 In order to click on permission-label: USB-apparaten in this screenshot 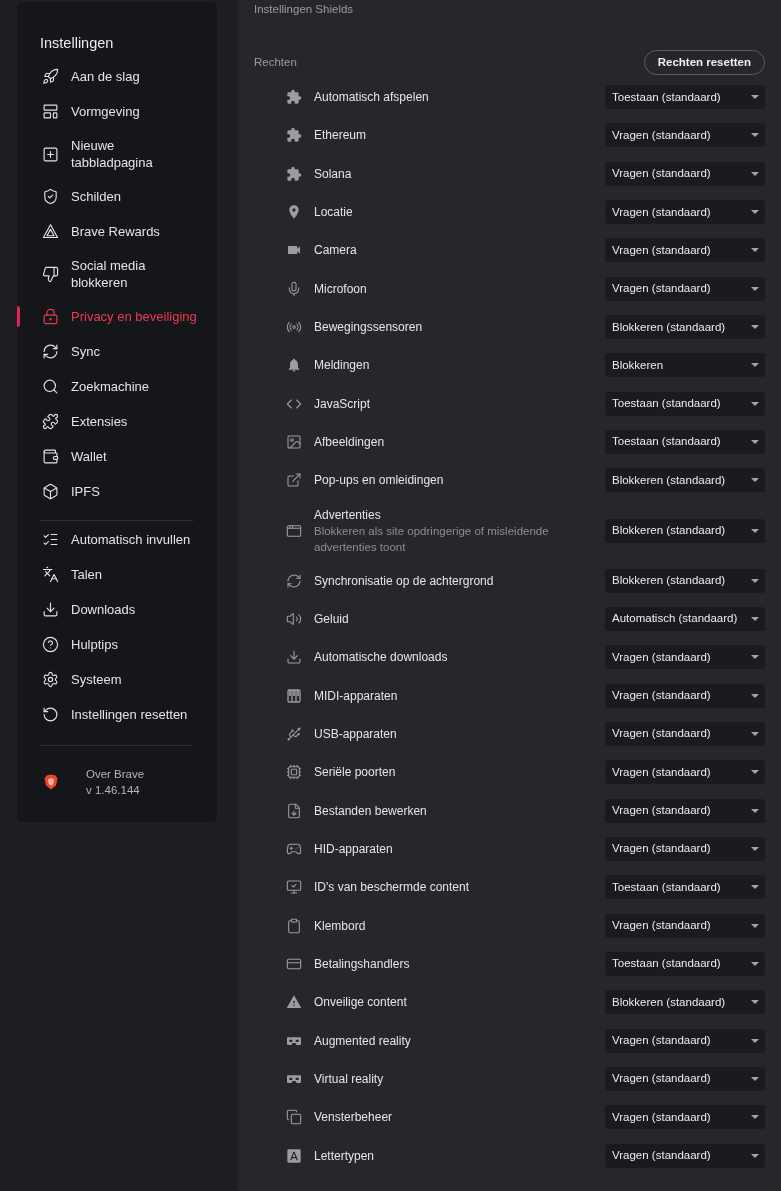, I will do `click(355, 734)`.